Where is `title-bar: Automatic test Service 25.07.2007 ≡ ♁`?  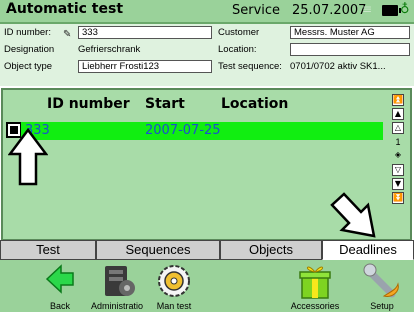
title-bar: Automatic test Service 25.07.2007 ≡ ♁ is located at coordinates (207, 12).